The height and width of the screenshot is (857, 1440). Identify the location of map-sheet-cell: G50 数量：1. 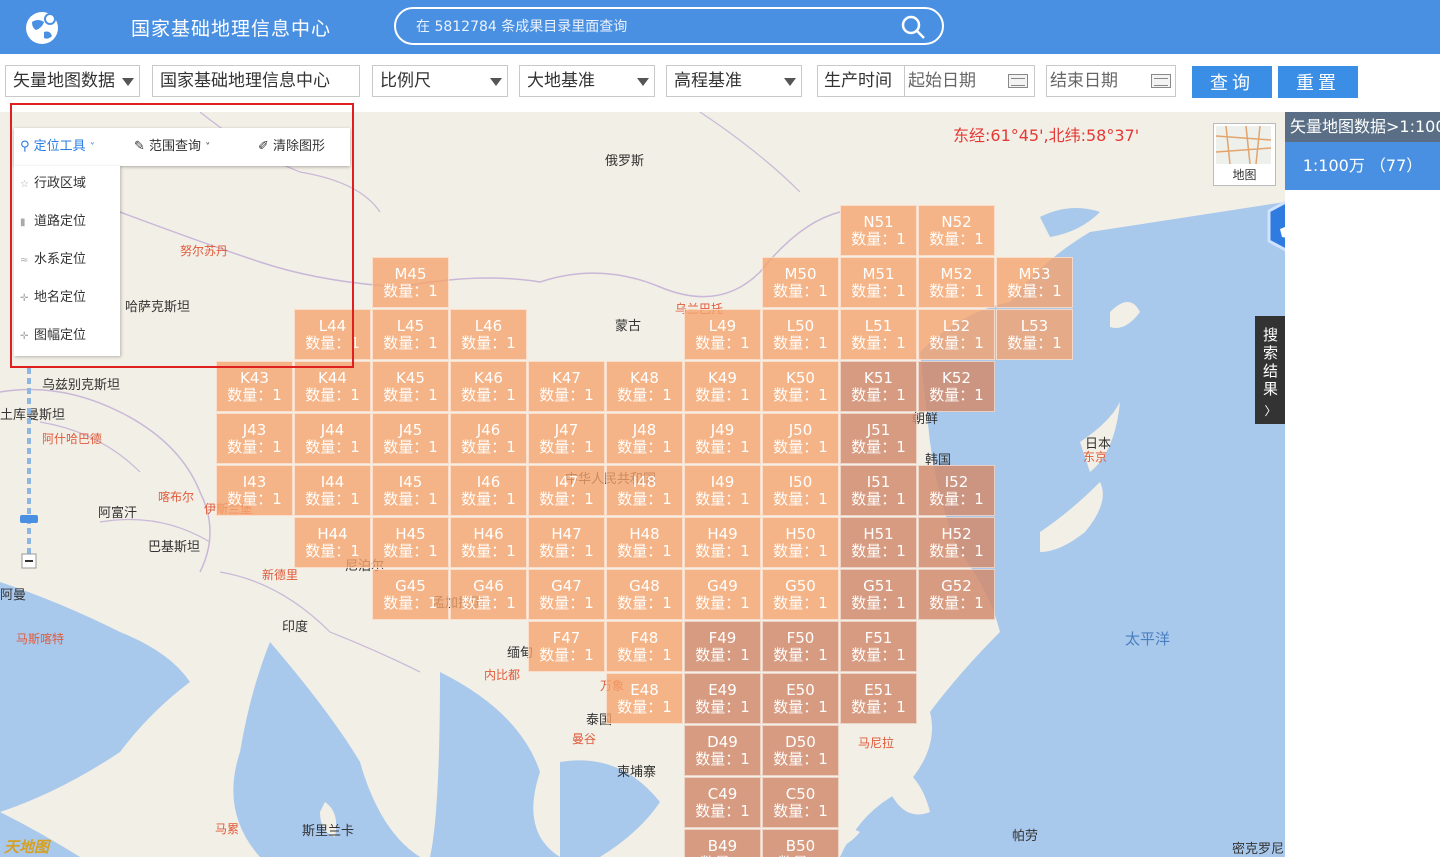
(800, 594).